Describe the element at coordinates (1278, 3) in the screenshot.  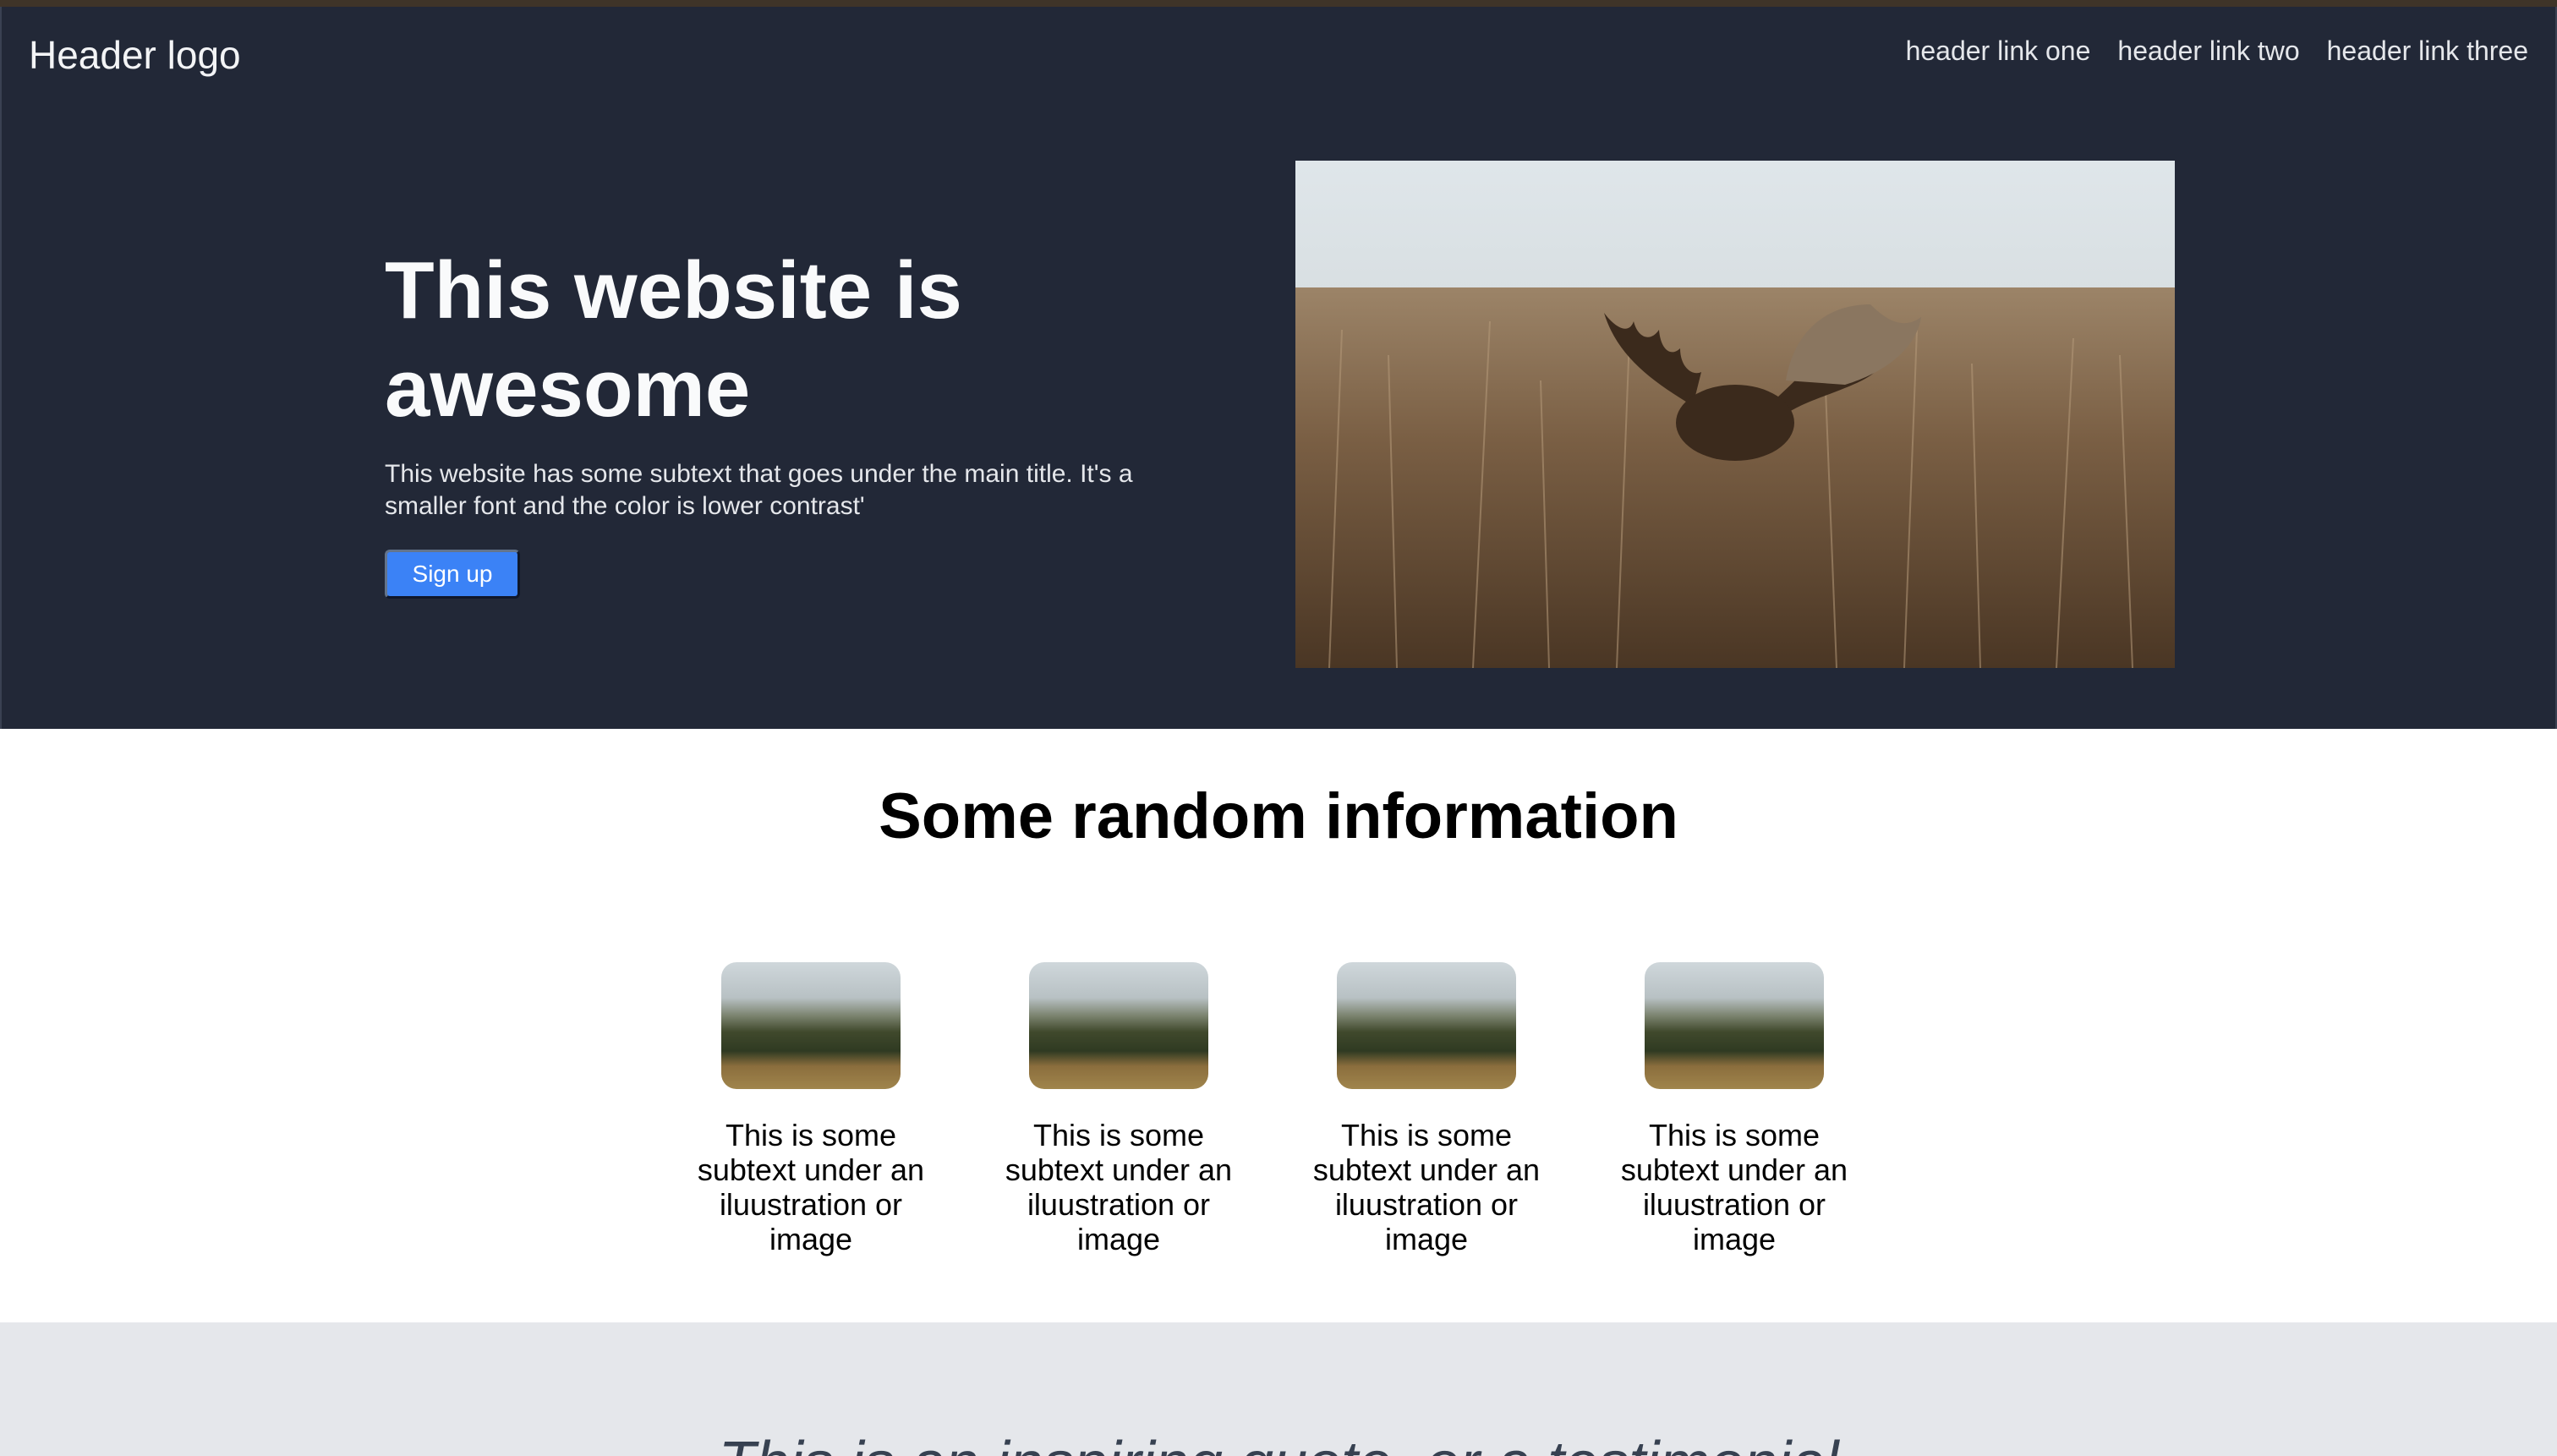
I see `top-strip` at that location.